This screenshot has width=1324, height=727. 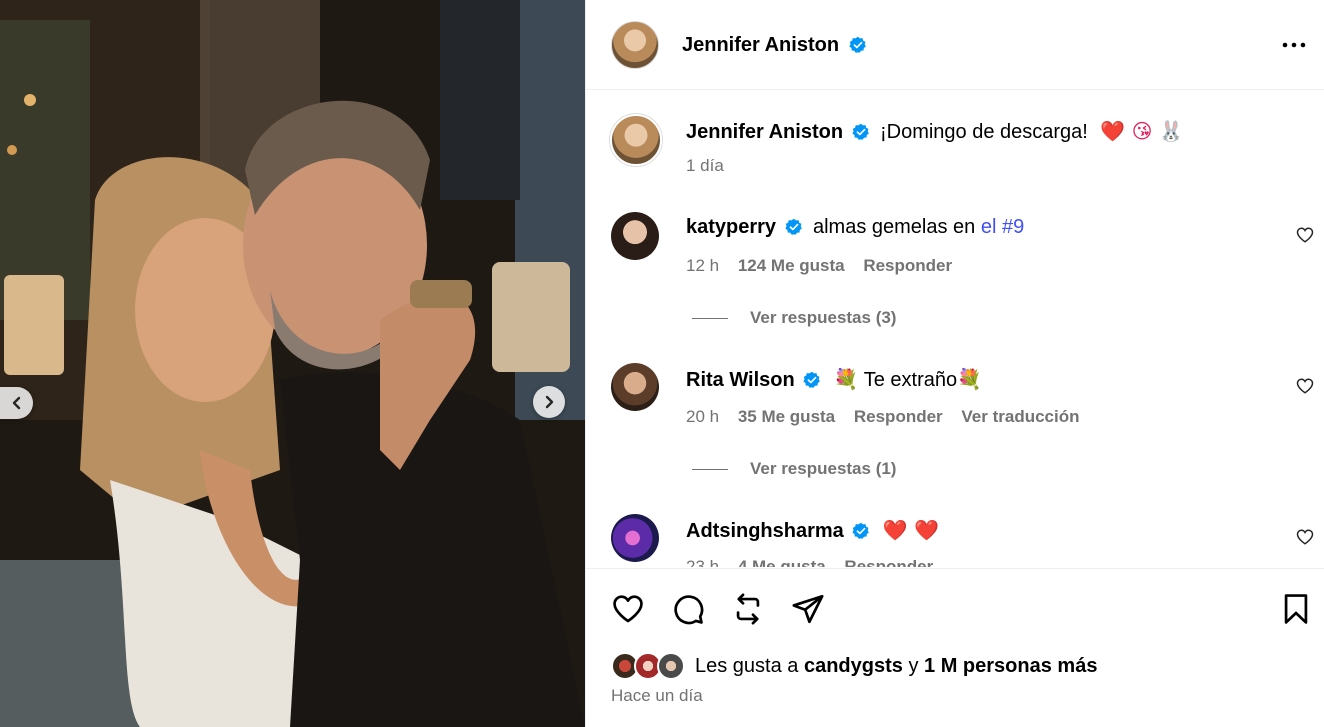 I want to click on view-replies-katyperry: Ver respuestas (3), so click(x=794, y=318).